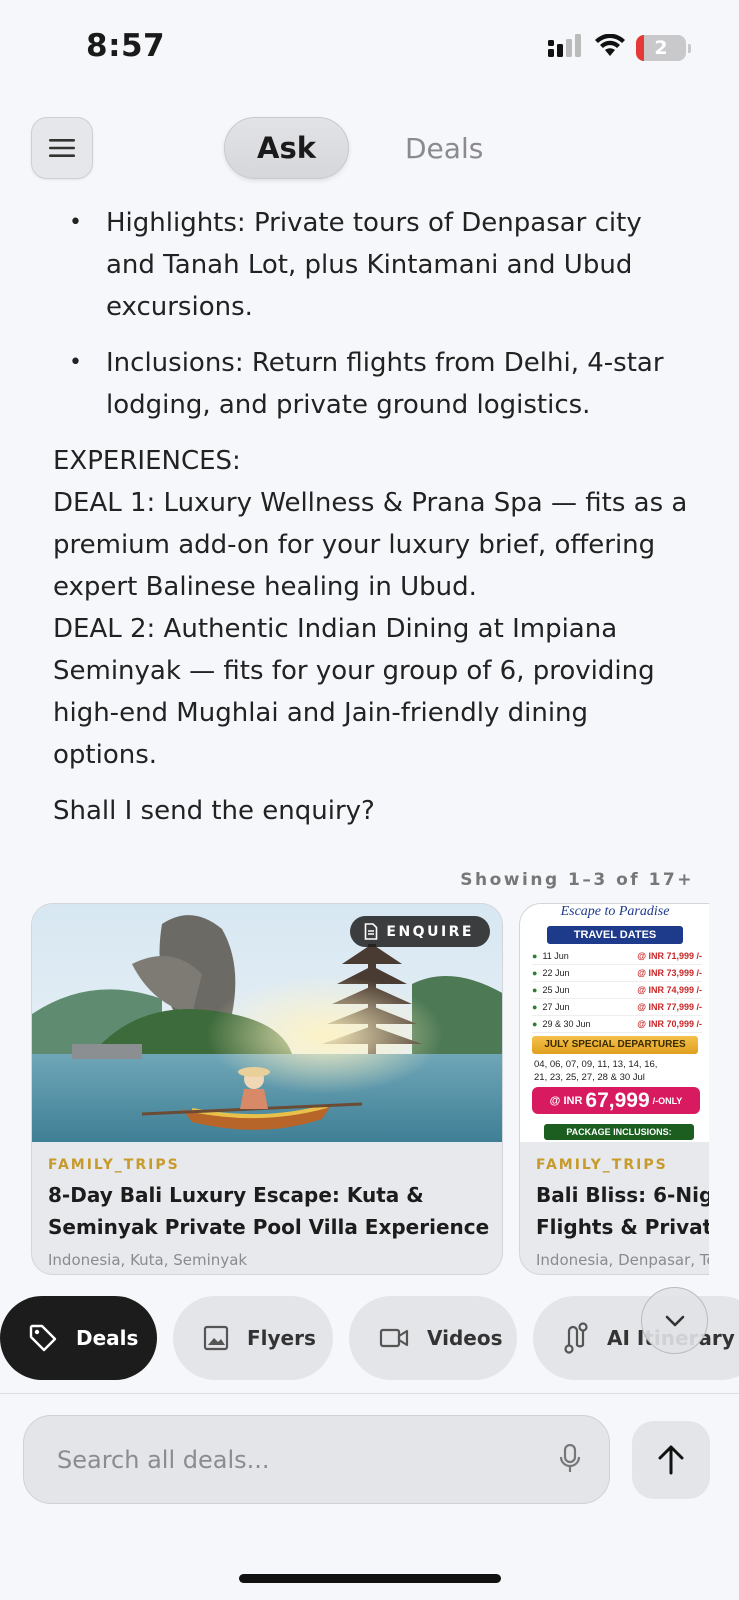 This screenshot has width=739, height=1600. I want to click on tab-ask: Ask, so click(286, 148).